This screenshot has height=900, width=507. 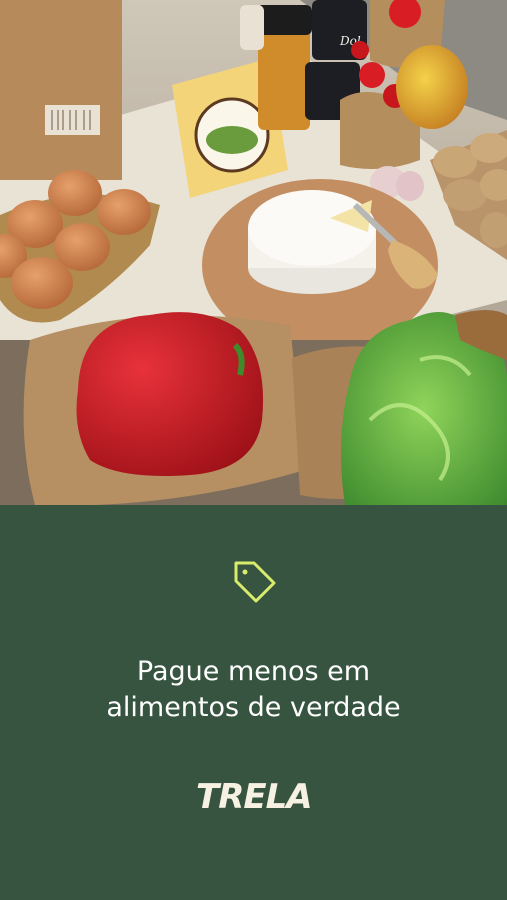 I want to click on logo-text: TRELA, so click(x=254, y=797).